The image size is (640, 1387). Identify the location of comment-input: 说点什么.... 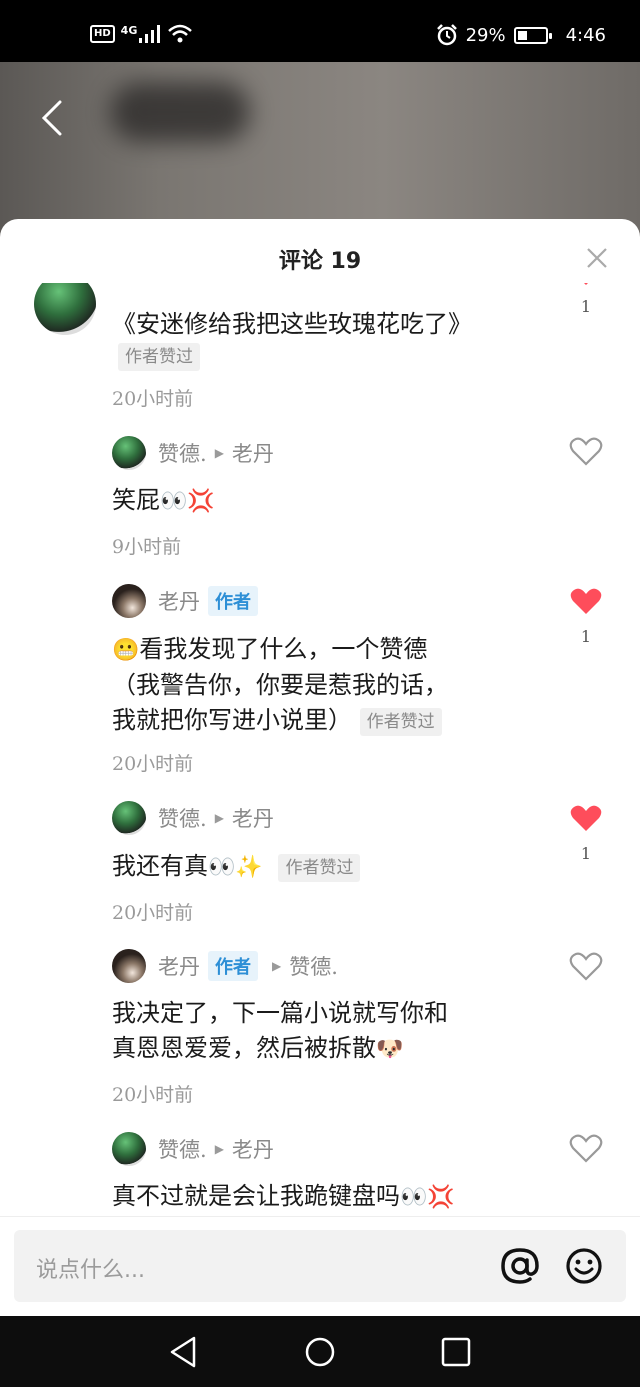
(320, 1266).